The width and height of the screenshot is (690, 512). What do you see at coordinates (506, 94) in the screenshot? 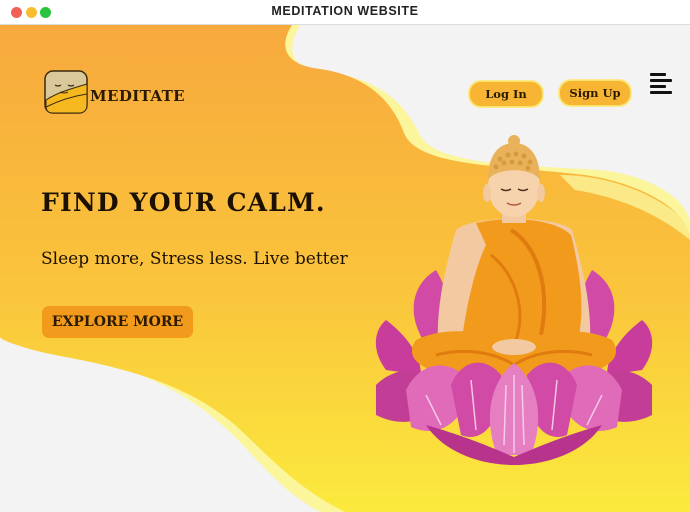
I see `login-button: Log In` at bounding box center [506, 94].